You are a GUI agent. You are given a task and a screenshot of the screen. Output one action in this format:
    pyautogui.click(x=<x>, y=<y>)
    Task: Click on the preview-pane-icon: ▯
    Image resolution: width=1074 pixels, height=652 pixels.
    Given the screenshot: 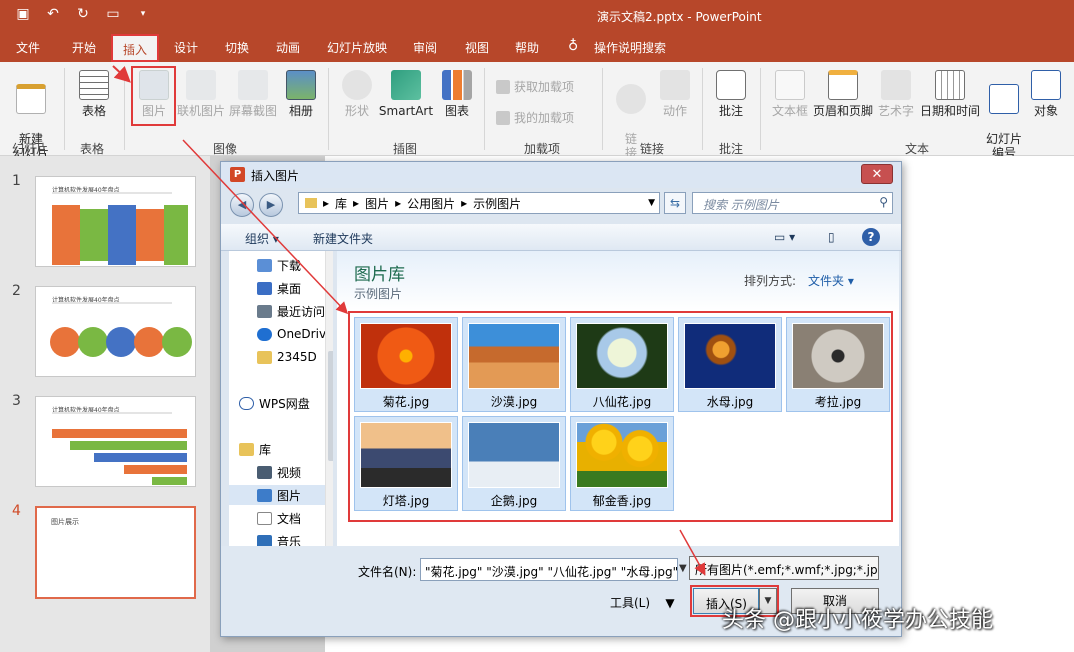 What is the action you would take?
    pyautogui.click(x=831, y=237)
    